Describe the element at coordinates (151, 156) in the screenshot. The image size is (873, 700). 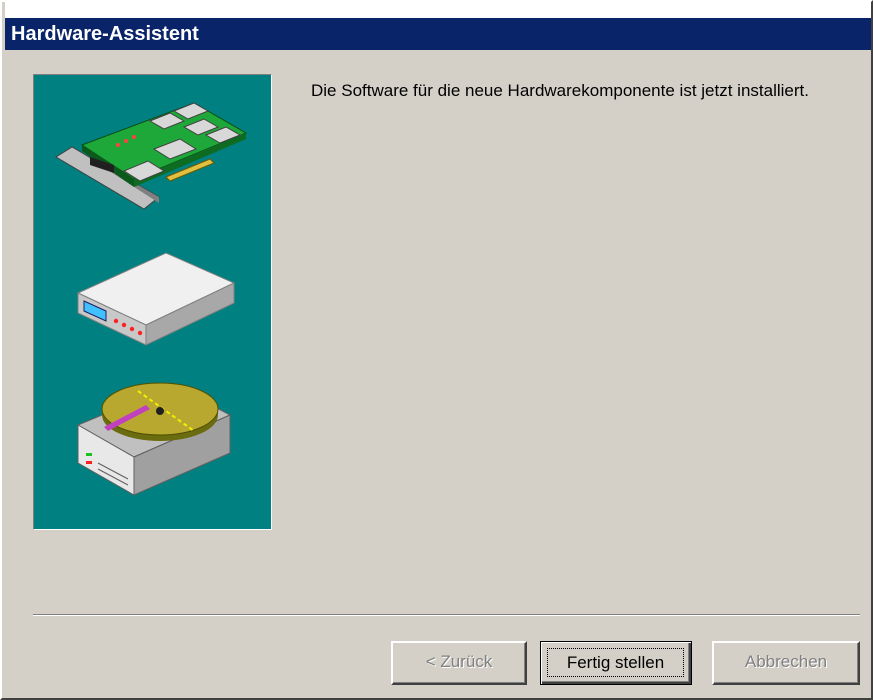
I see `expansion-card-icon` at that location.